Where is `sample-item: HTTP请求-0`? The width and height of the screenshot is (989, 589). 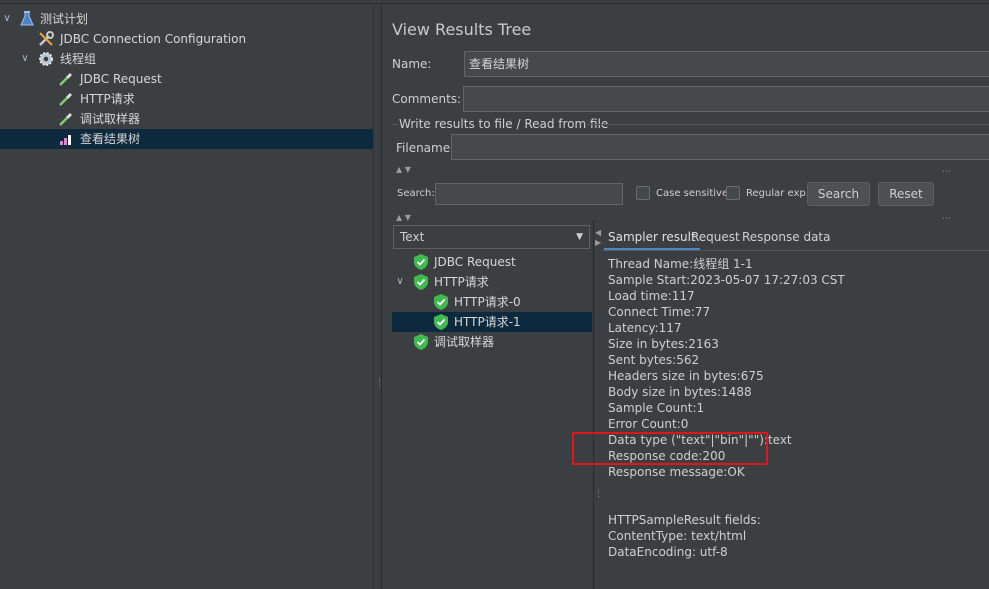
sample-item: HTTP请求-0 is located at coordinates (492, 302).